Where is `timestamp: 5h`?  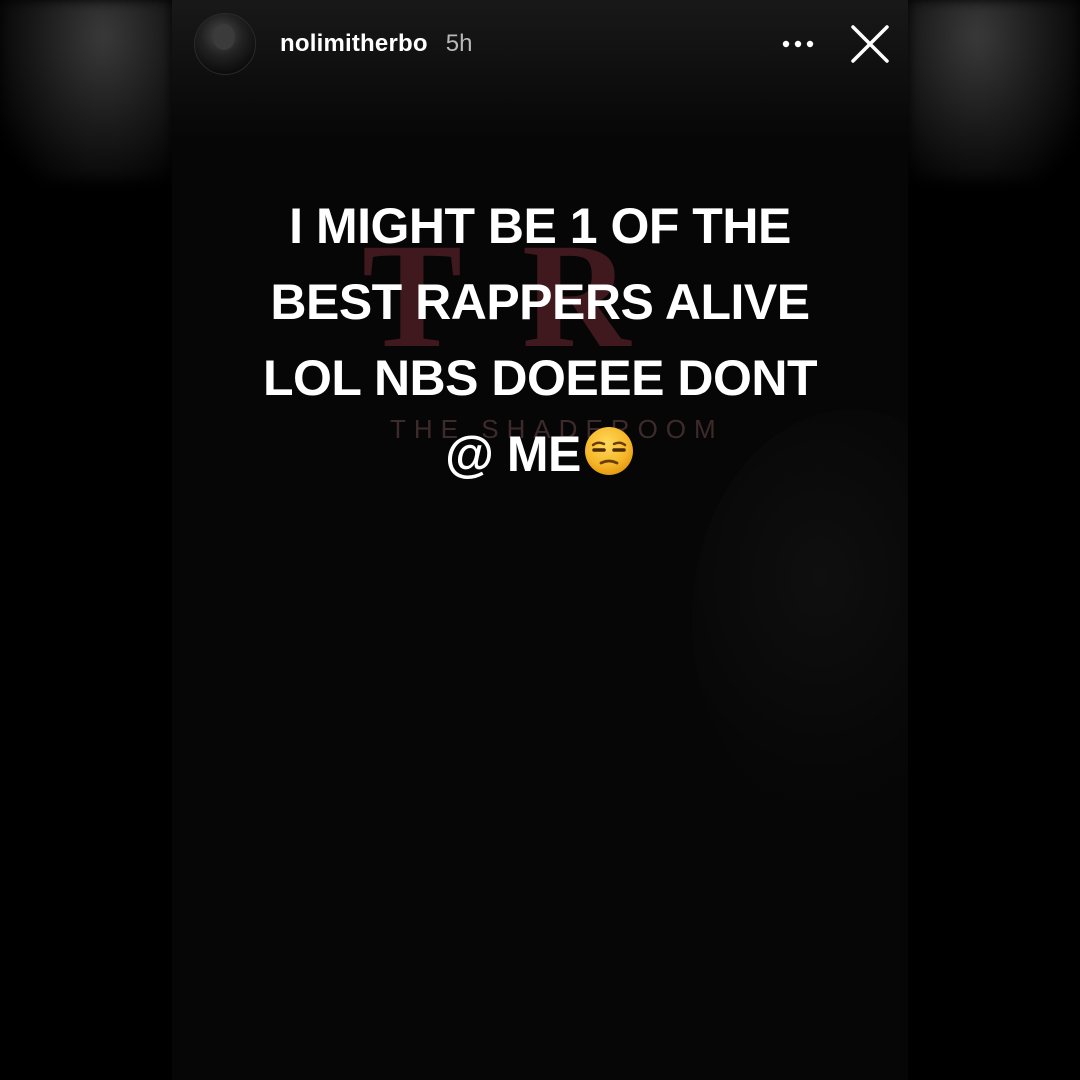
timestamp: 5h is located at coordinates (459, 43).